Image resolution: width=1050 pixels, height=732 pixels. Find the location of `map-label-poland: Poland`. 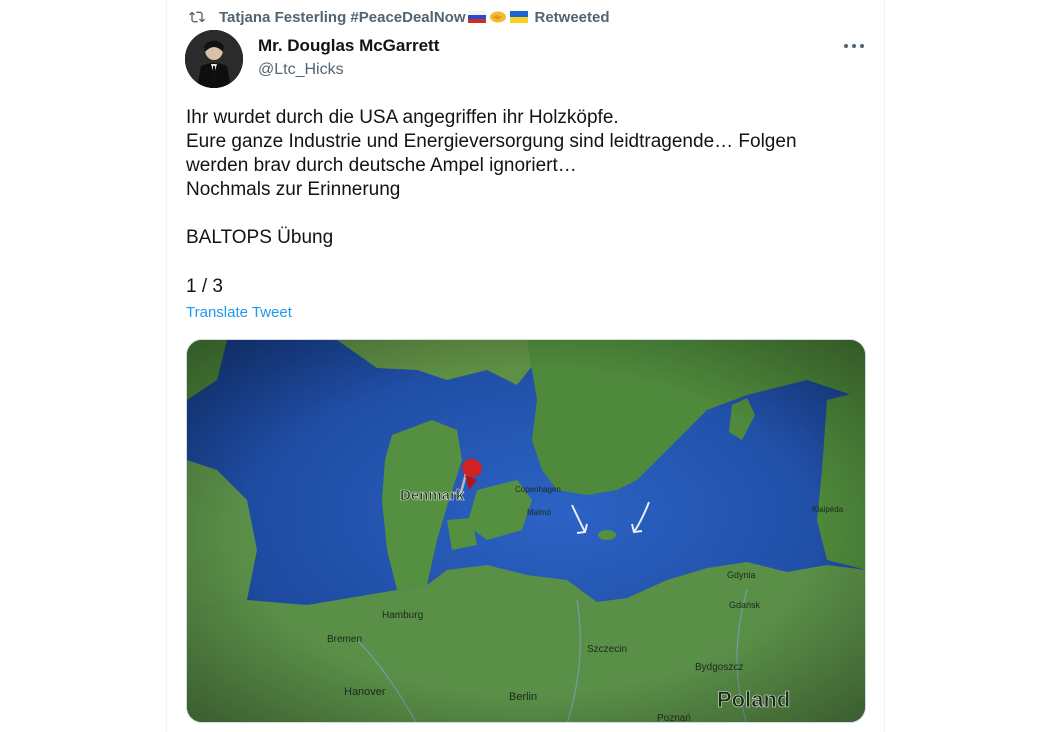

map-label-poland: Poland is located at coordinates (753, 699).